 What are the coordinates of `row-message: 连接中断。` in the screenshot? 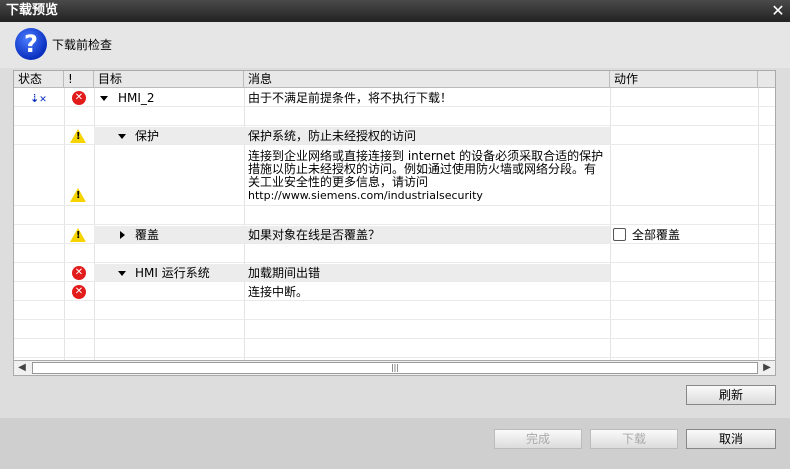 It's located at (278, 292).